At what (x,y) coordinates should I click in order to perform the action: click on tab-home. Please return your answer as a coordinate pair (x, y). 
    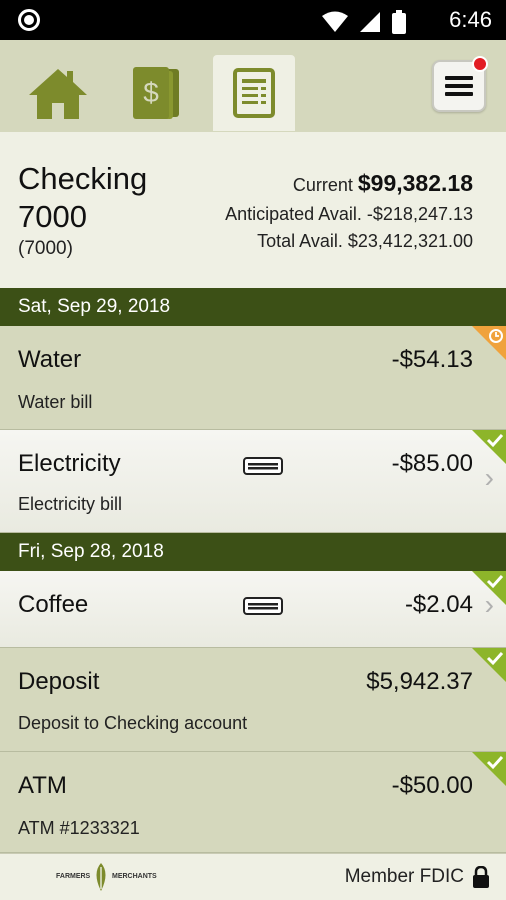
    Looking at the image, I should click on (58, 93).